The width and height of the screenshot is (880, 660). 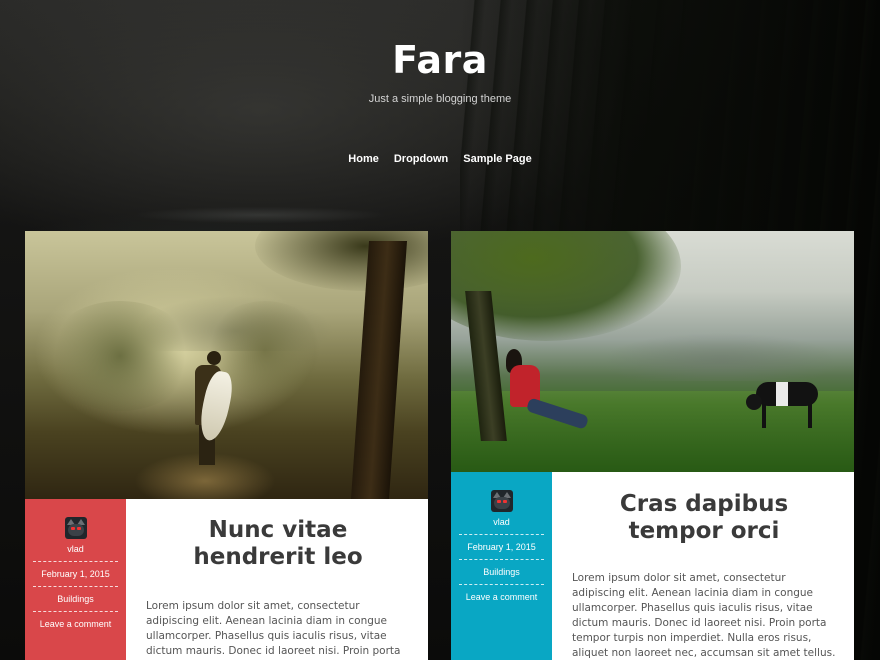 I want to click on post-title: Cras dapibus tempor orci, so click(x=704, y=518).